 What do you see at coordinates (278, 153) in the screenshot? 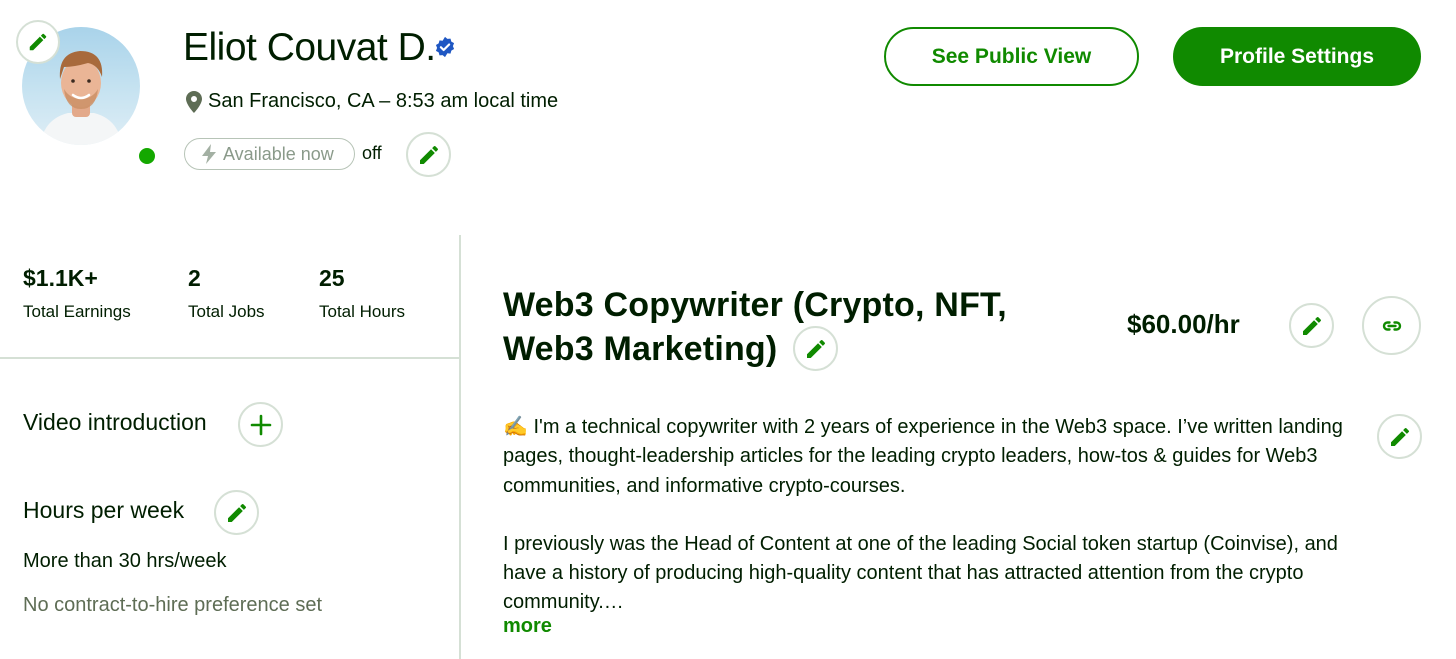
I see `available-now-label: Available now` at bounding box center [278, 153].